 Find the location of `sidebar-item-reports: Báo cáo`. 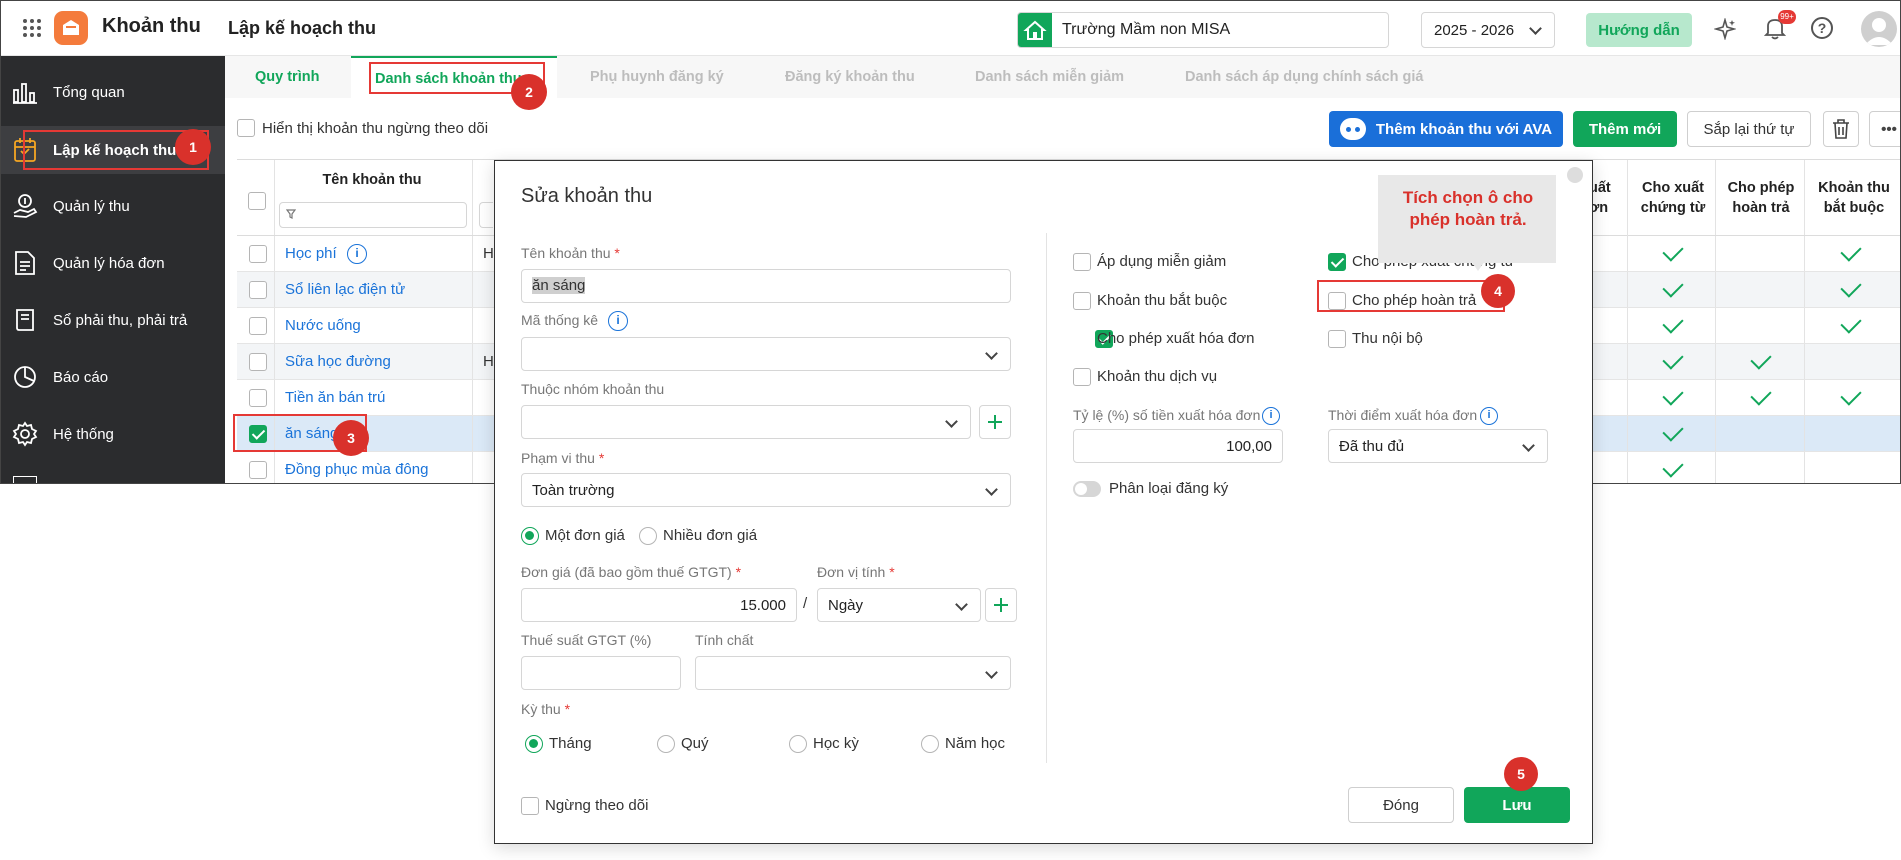

sidebar-item-reports: Báo cáo is located at coordinates (113, 377).